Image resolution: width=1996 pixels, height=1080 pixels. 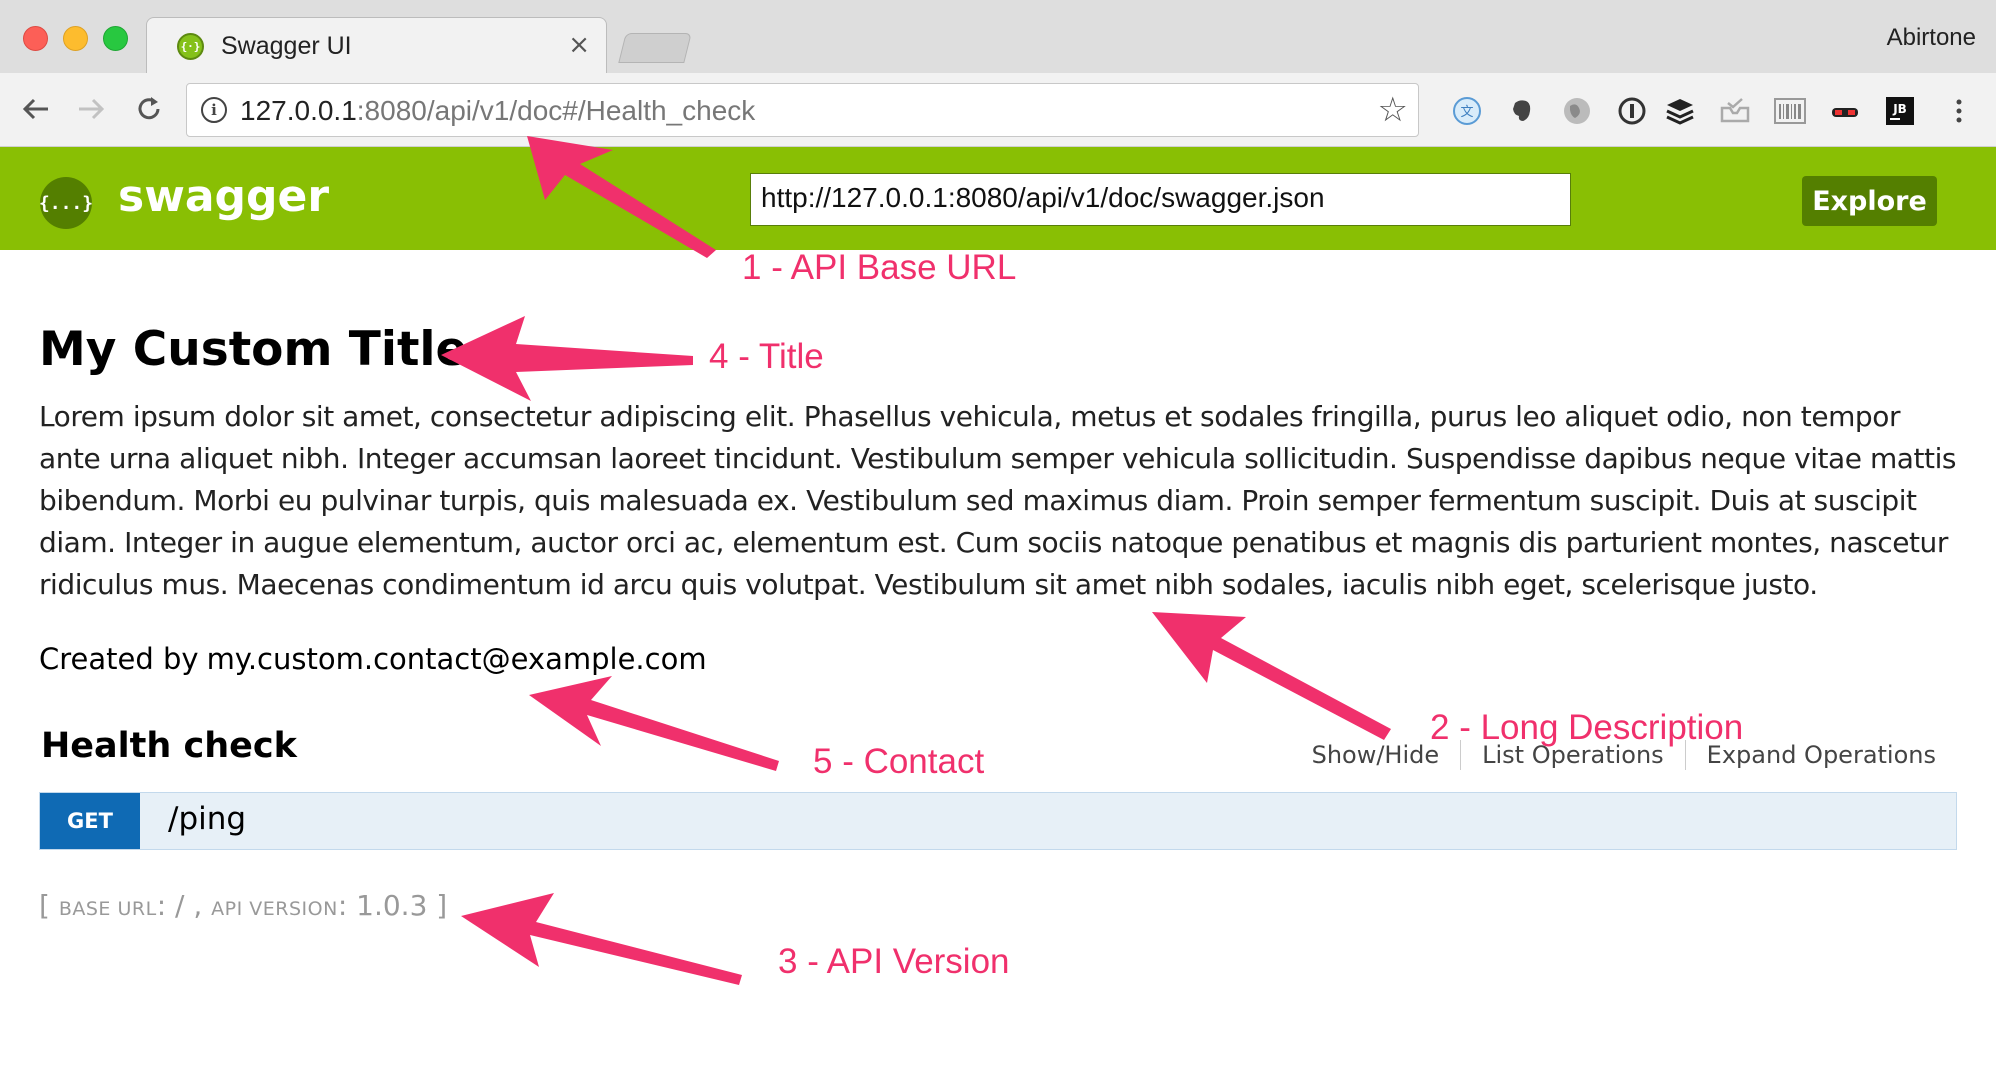 I want to click on window-maximize-button, so click(x=115, y=38).